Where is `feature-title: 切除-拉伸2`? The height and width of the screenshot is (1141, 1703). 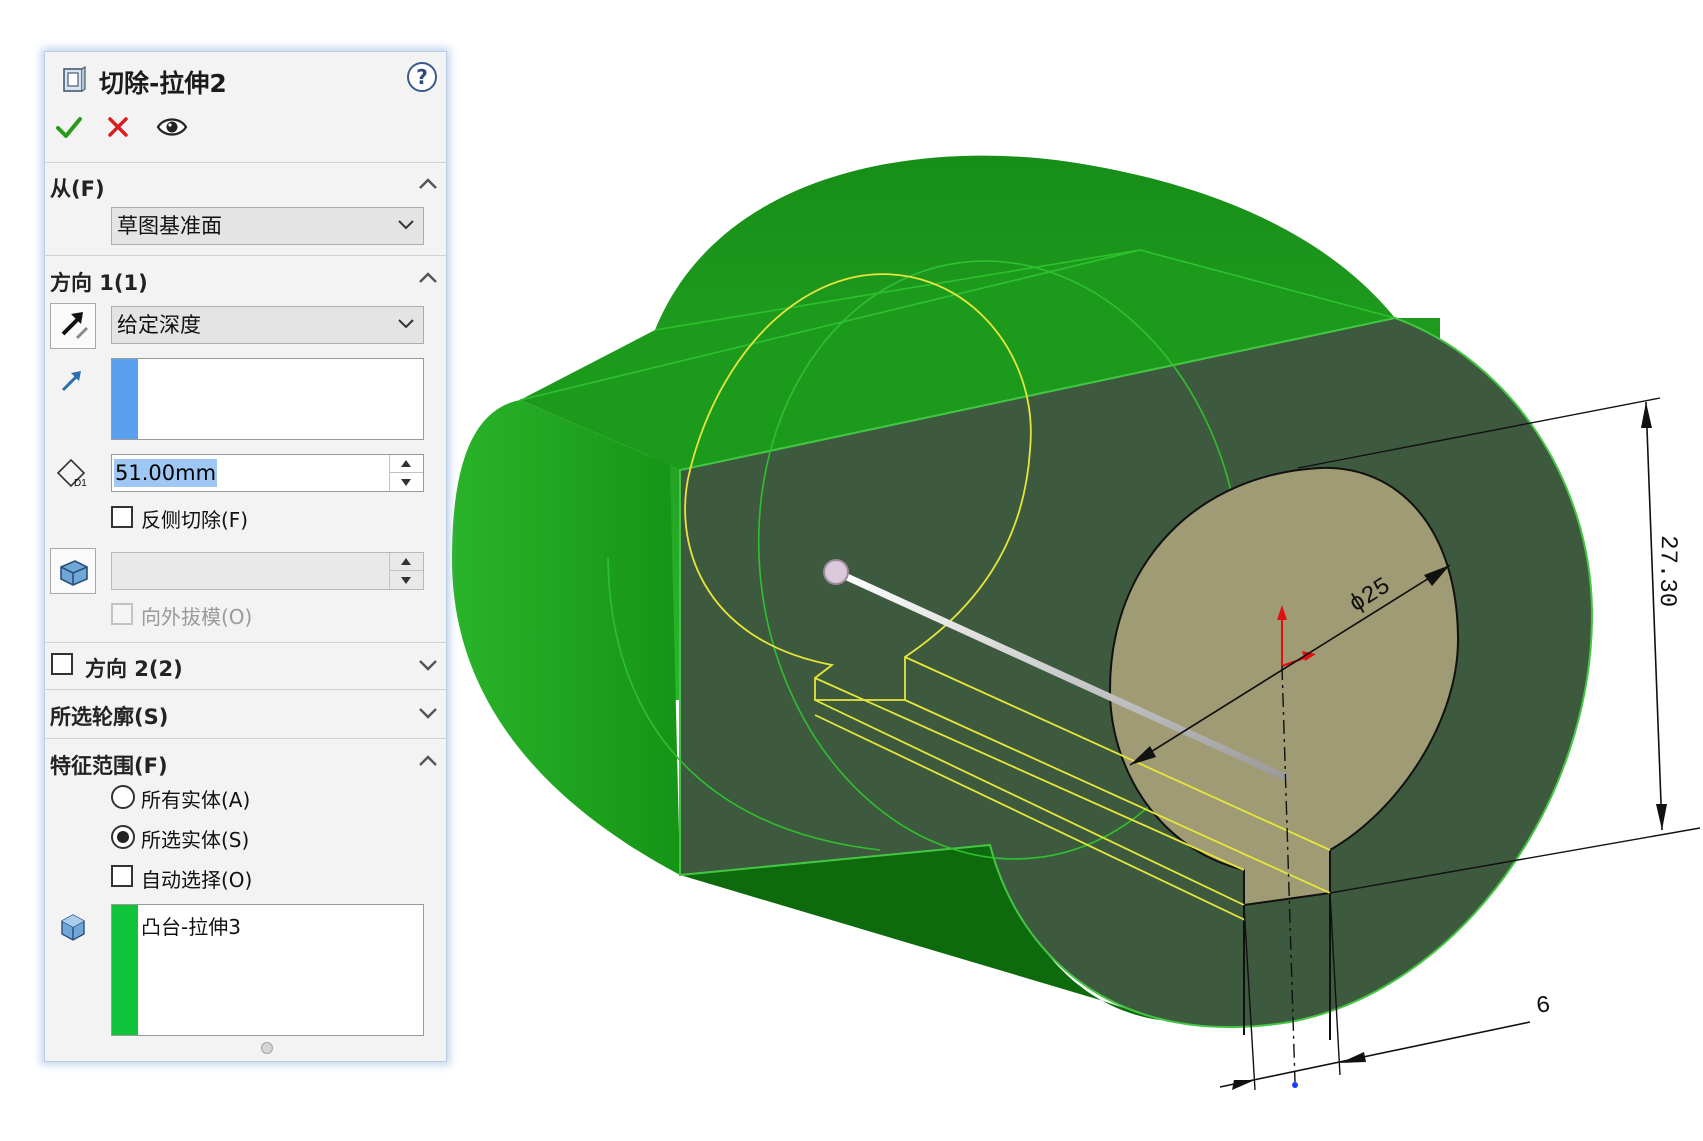
feature-title: 切除-拉伸2 is located at coordinates (163, 83).